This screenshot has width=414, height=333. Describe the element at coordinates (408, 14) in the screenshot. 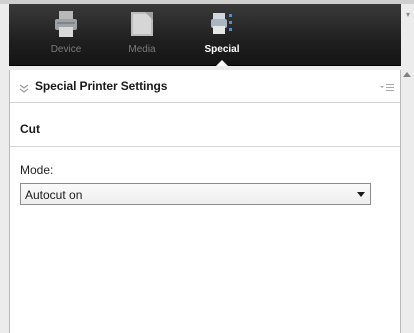

I see `scroll-down-icon: ▾` at that location.